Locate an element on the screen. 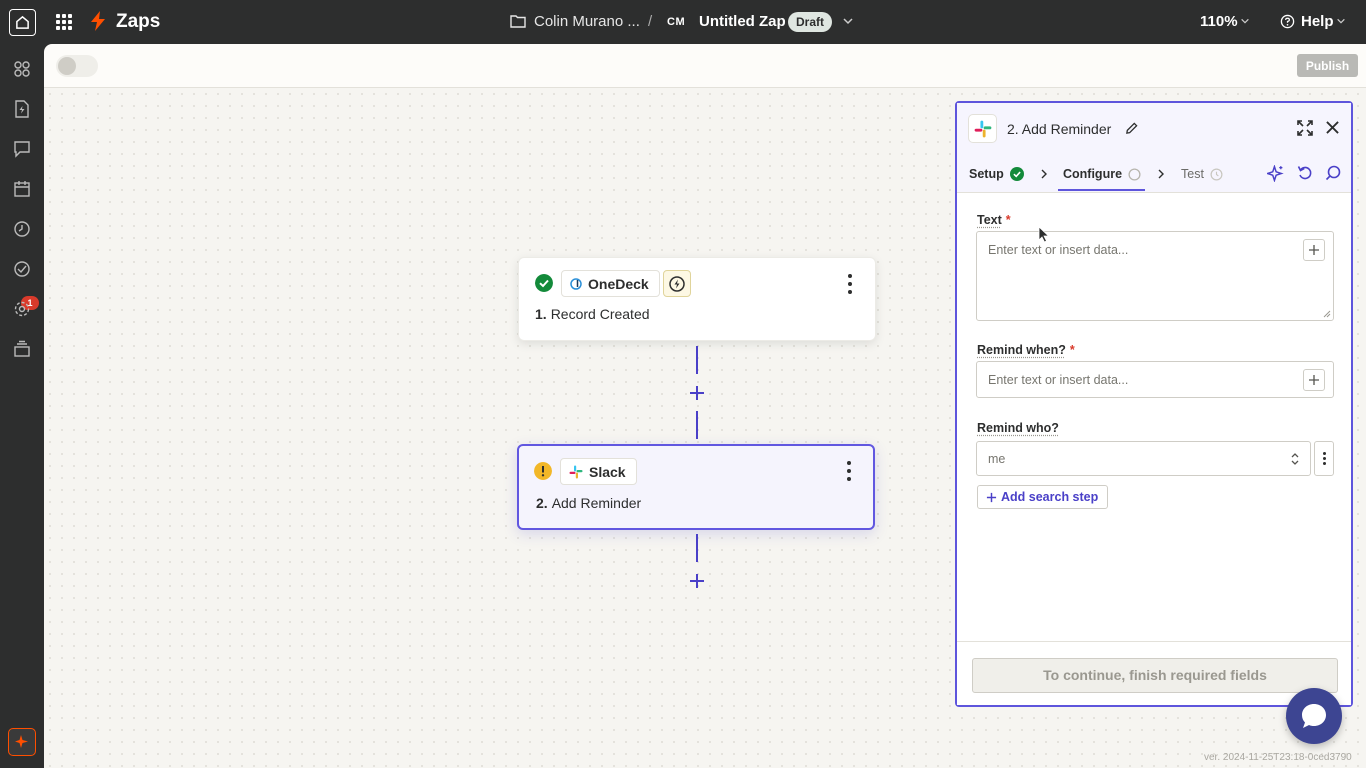  tab-setup: Setup is located at coordinates (996, 174).